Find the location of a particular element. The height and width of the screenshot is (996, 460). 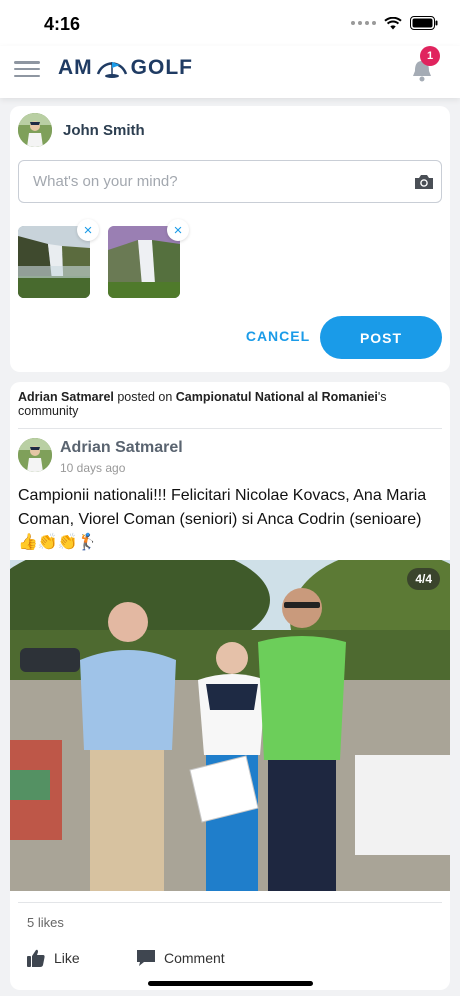

author-avatar is located at coordinates (35, 455).